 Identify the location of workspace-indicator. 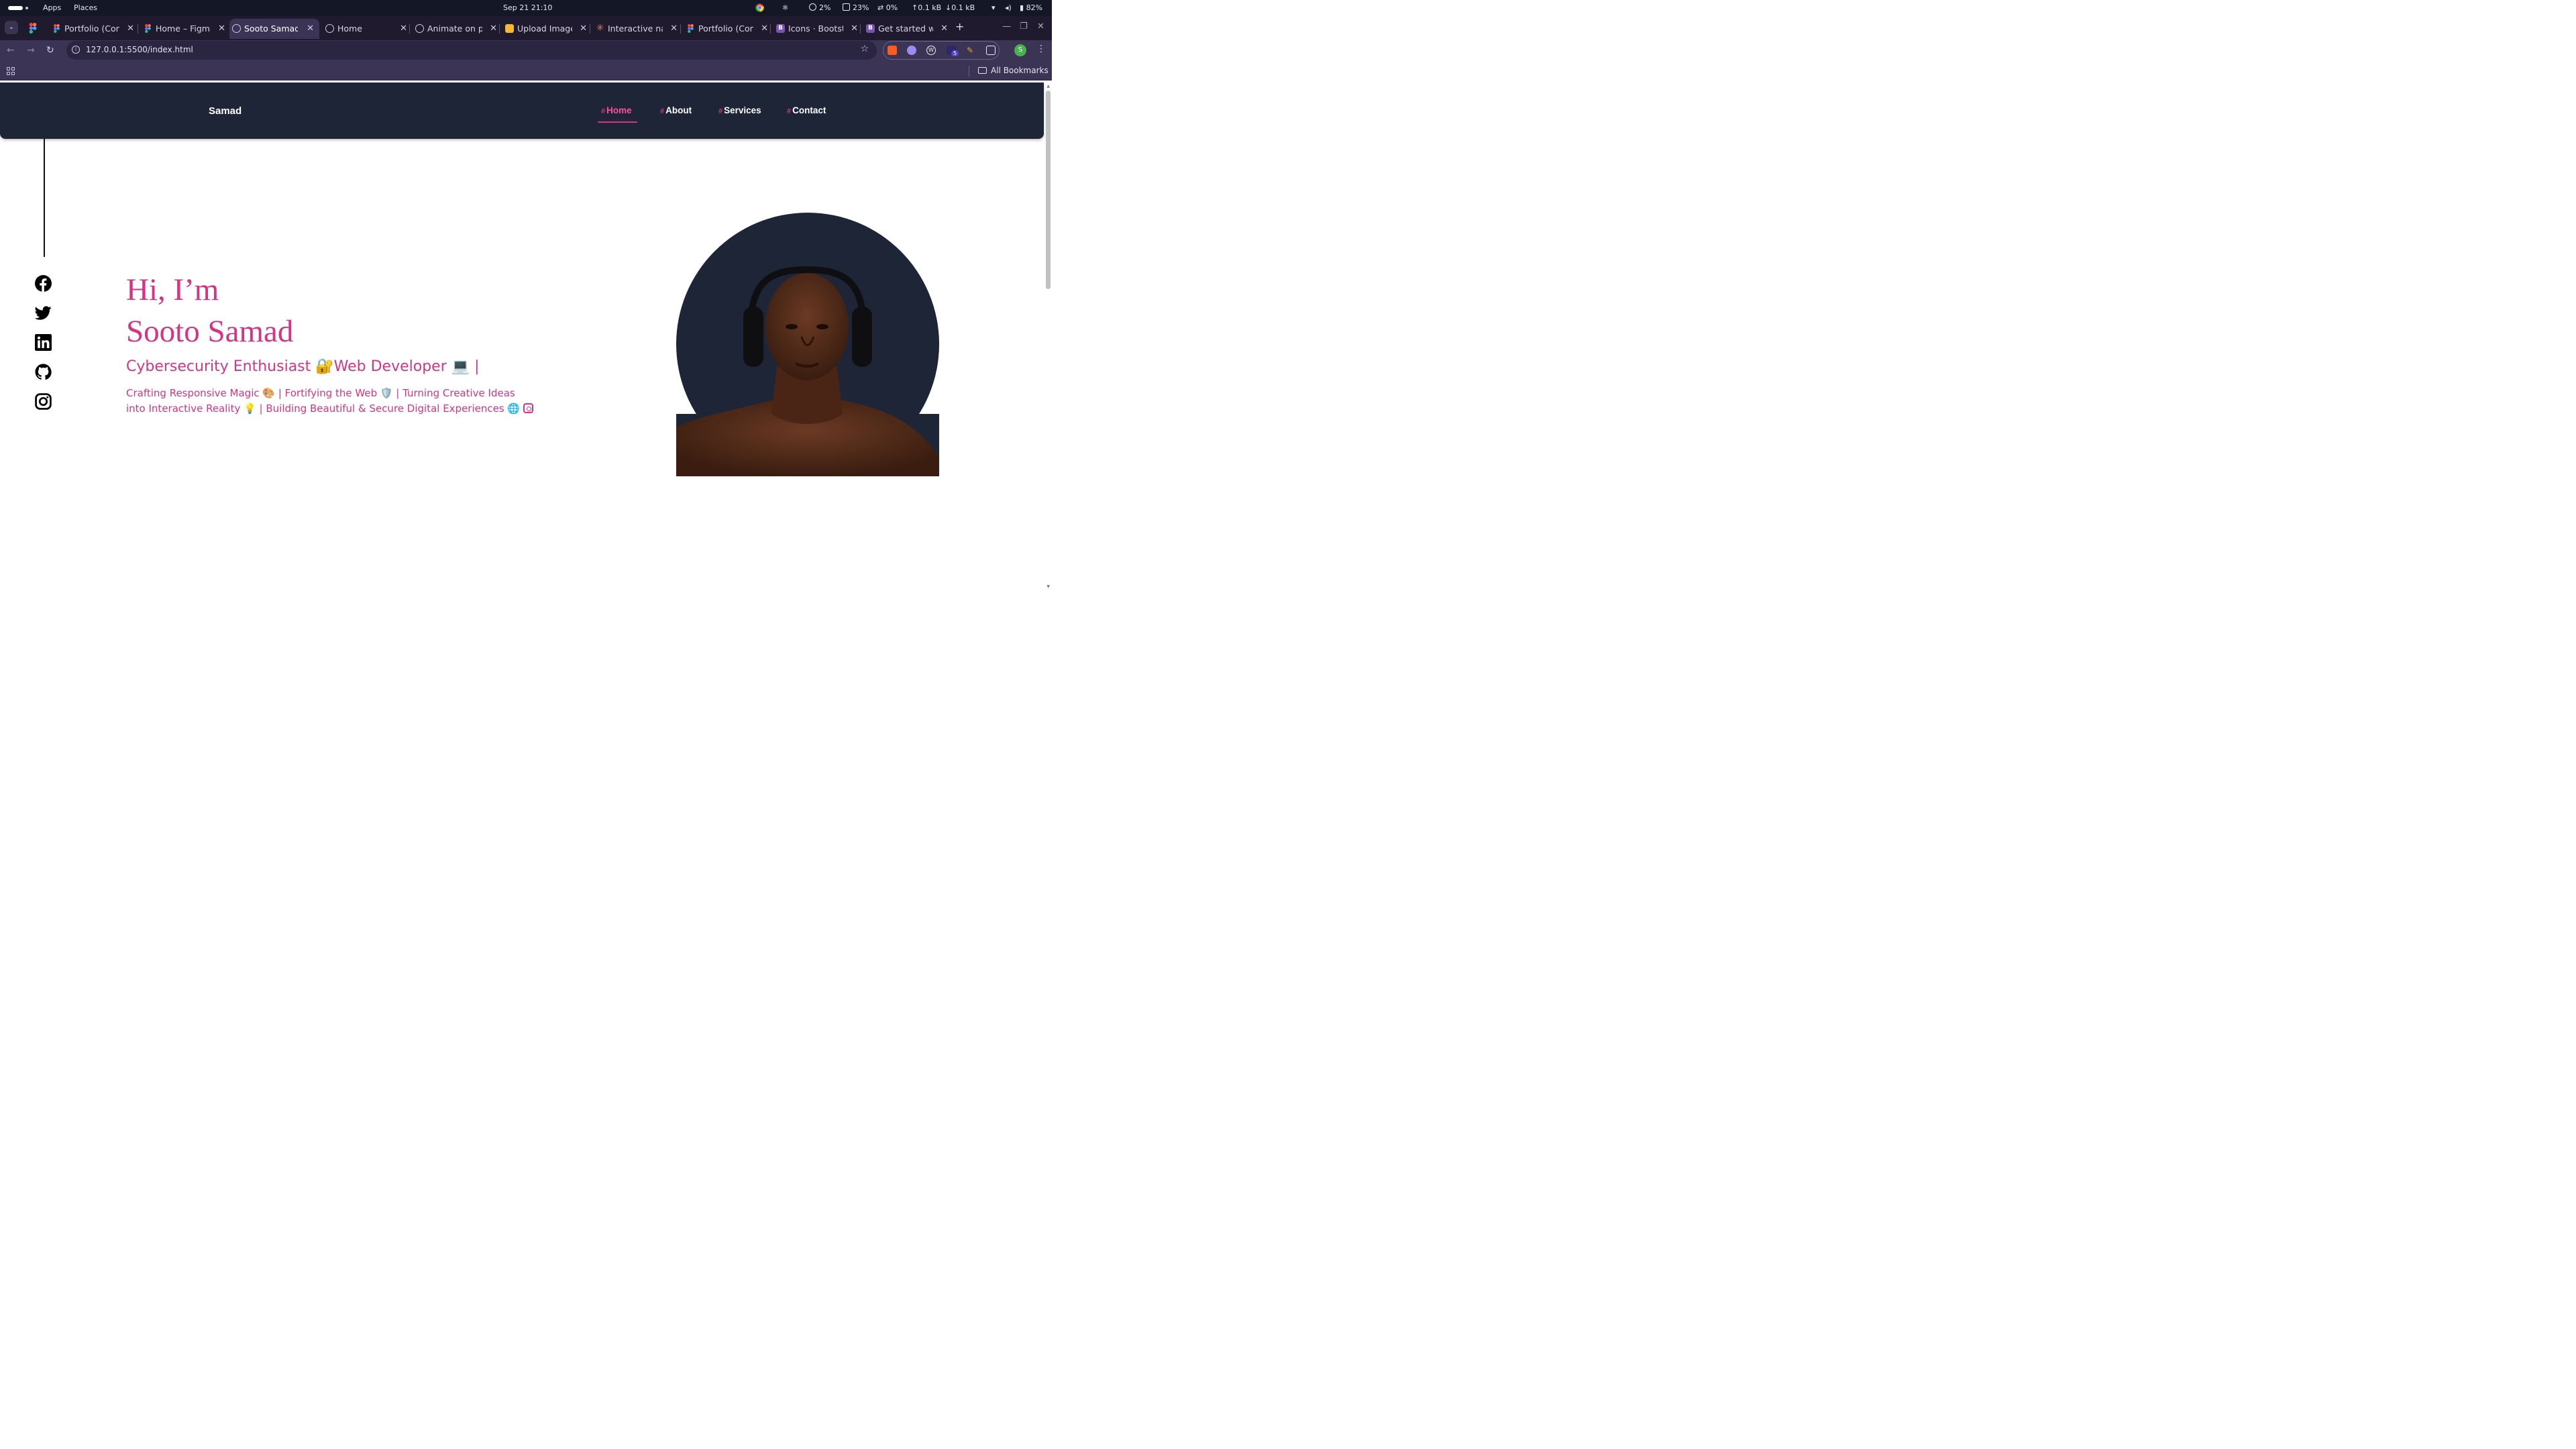
(15, 8).